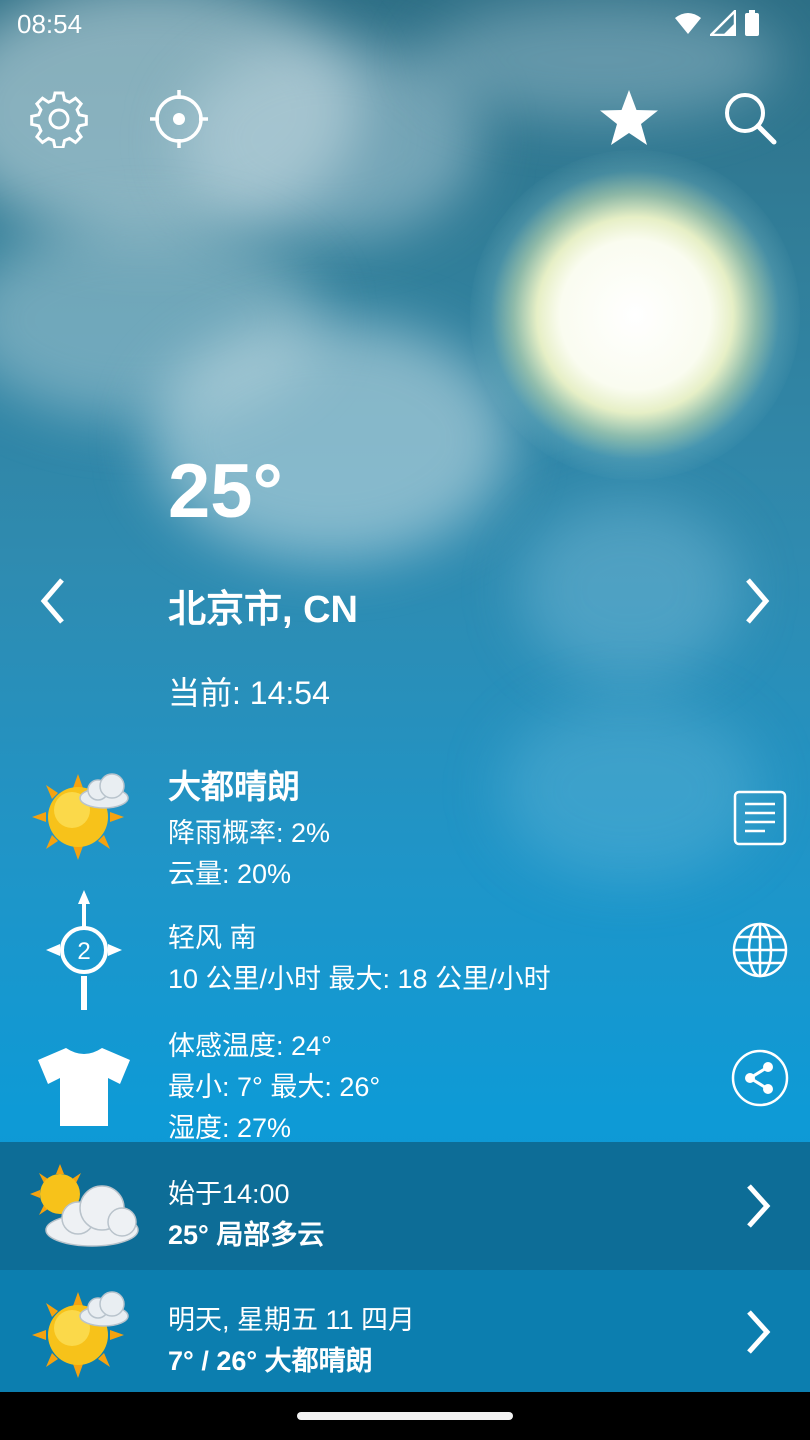 This screenshot has width=810, height=1440. I want to click on wind-title-text: 轻风 南, so click(212, 938).